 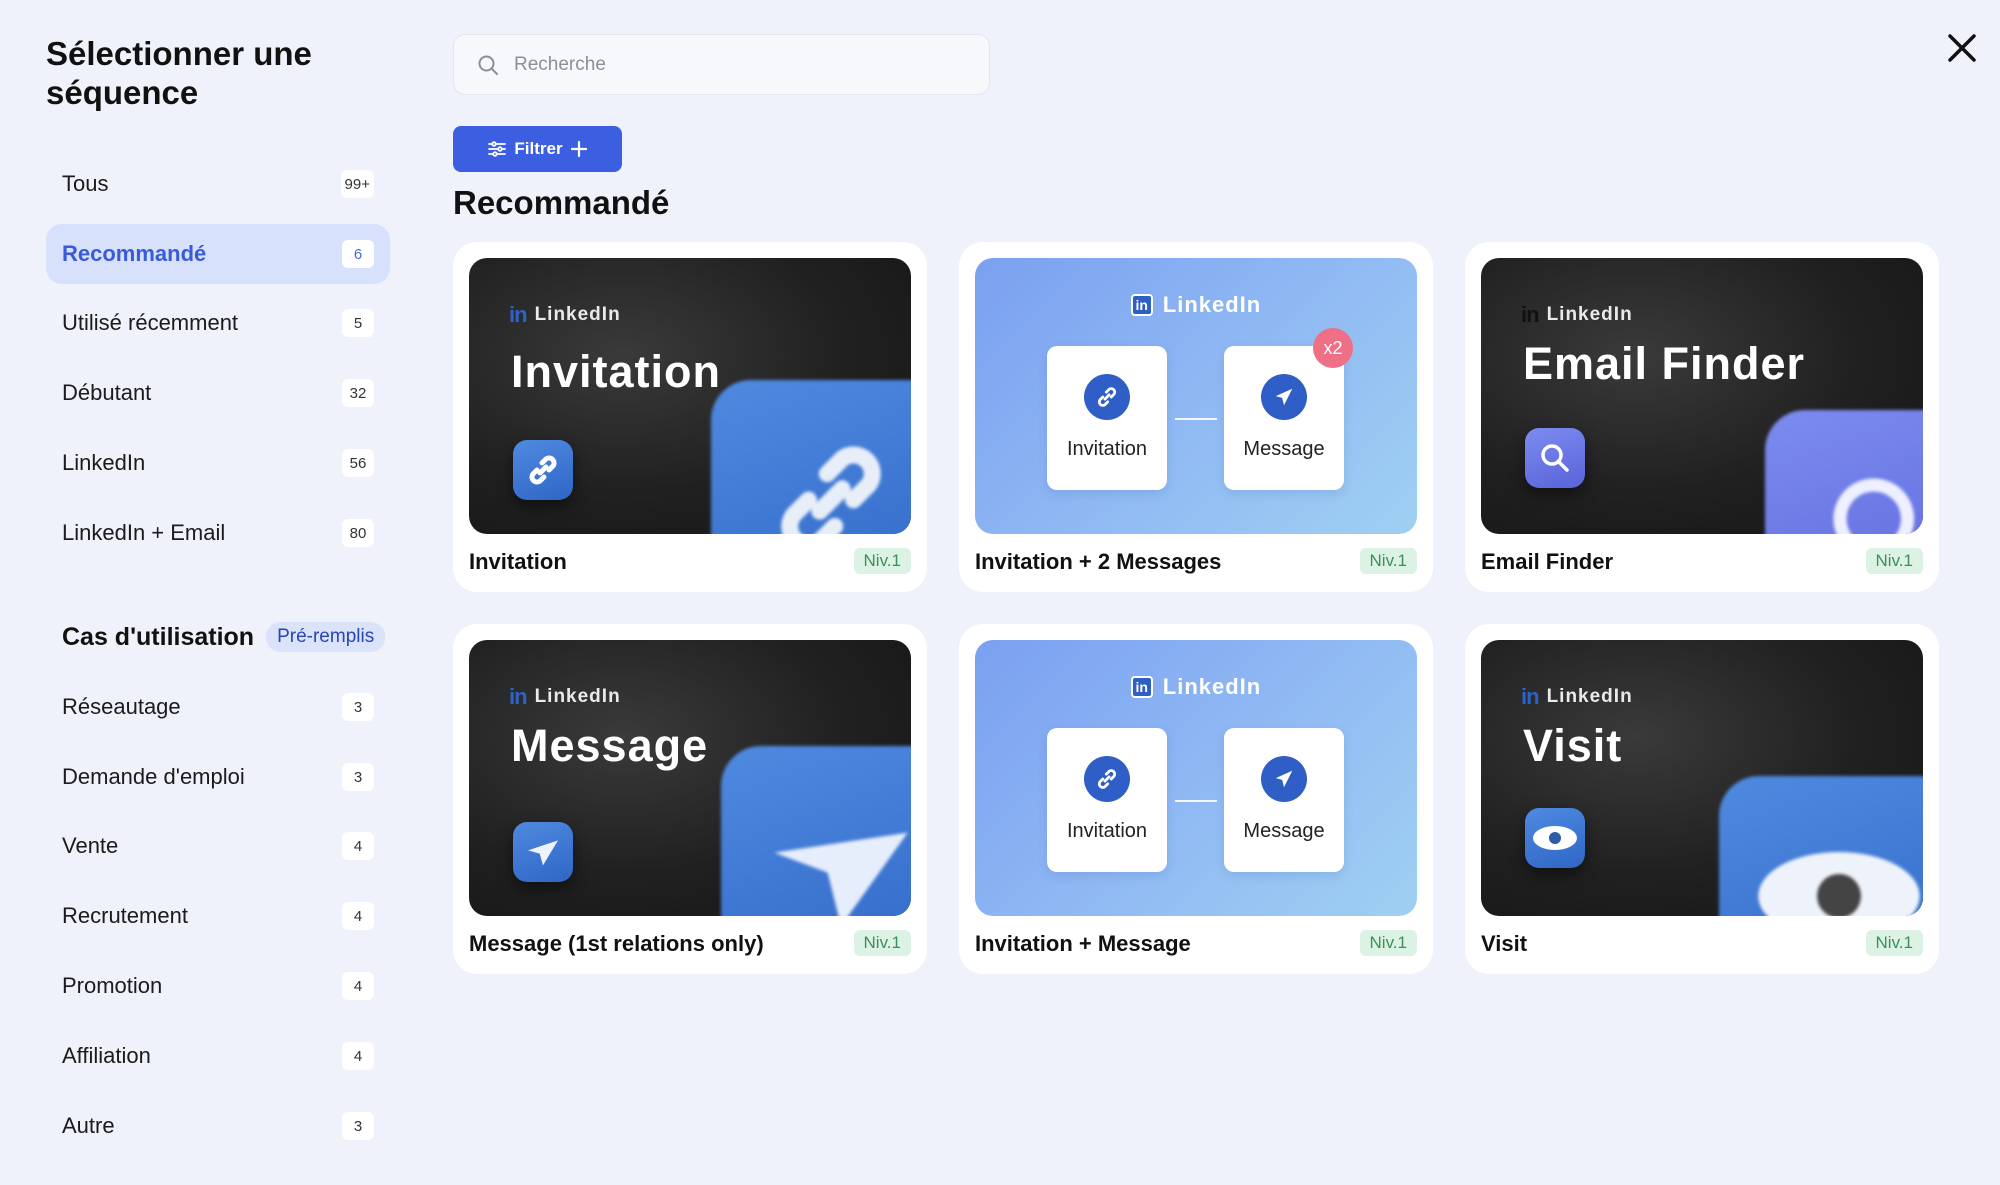 What do you see at coordinates (144, 532) in the screenshot?
I see `sidebar-item-label: LinkedIn + Email` at bounding box center [144, 532].